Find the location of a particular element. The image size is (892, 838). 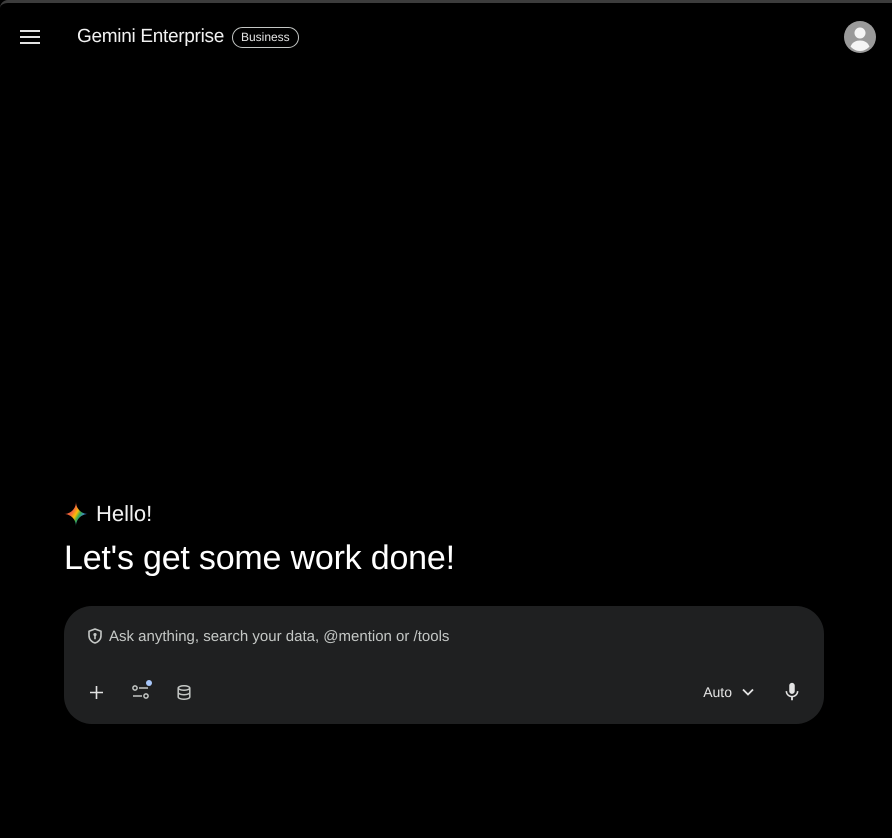

menu-icon is located at coordinates (30, 37).